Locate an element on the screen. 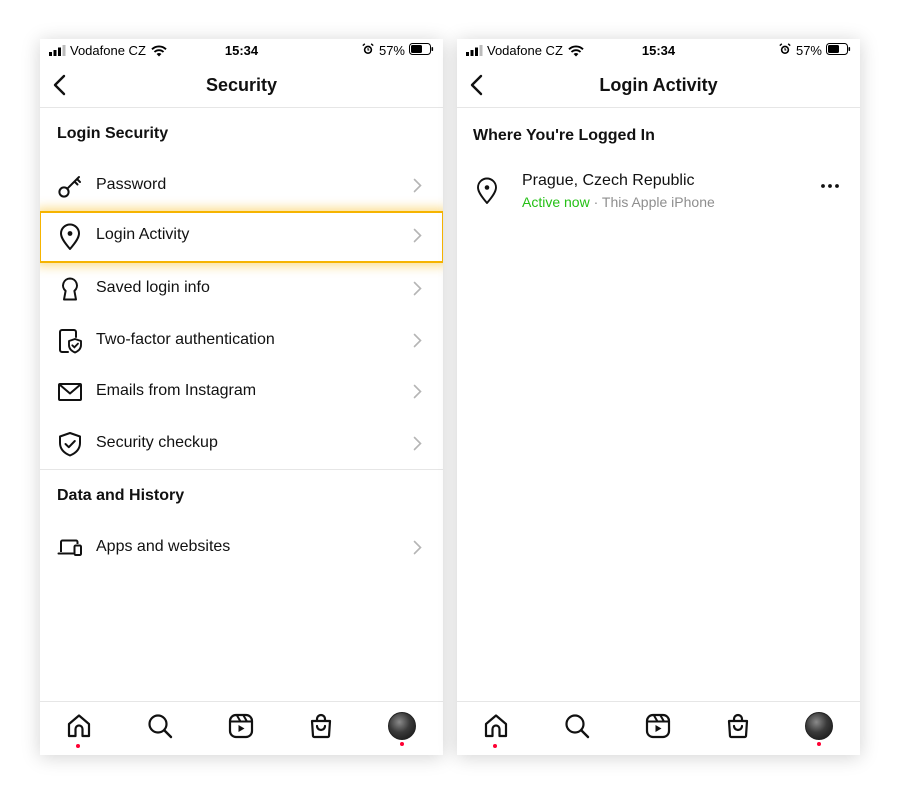  session-device: This Apple iPhone is located at coordinates (658, 202).